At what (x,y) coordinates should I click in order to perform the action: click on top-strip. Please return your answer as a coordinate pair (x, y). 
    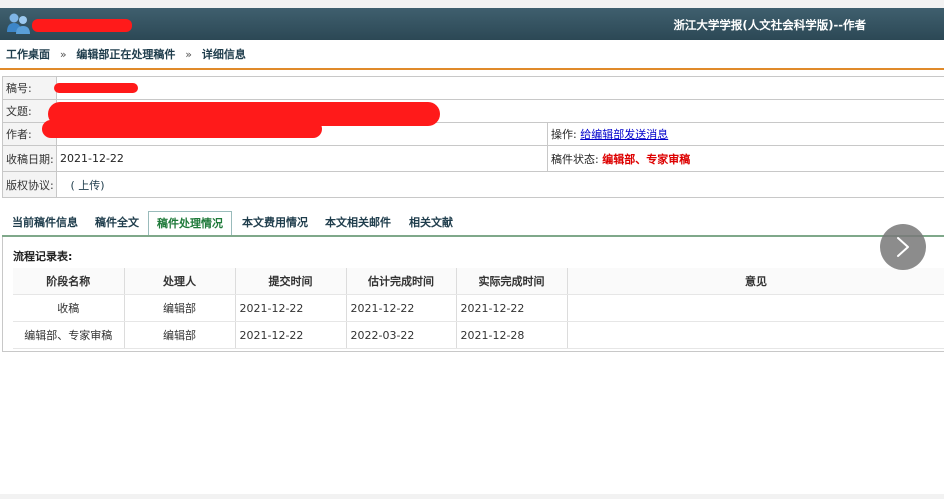
    Looking at the image, I should click on (472, 4).